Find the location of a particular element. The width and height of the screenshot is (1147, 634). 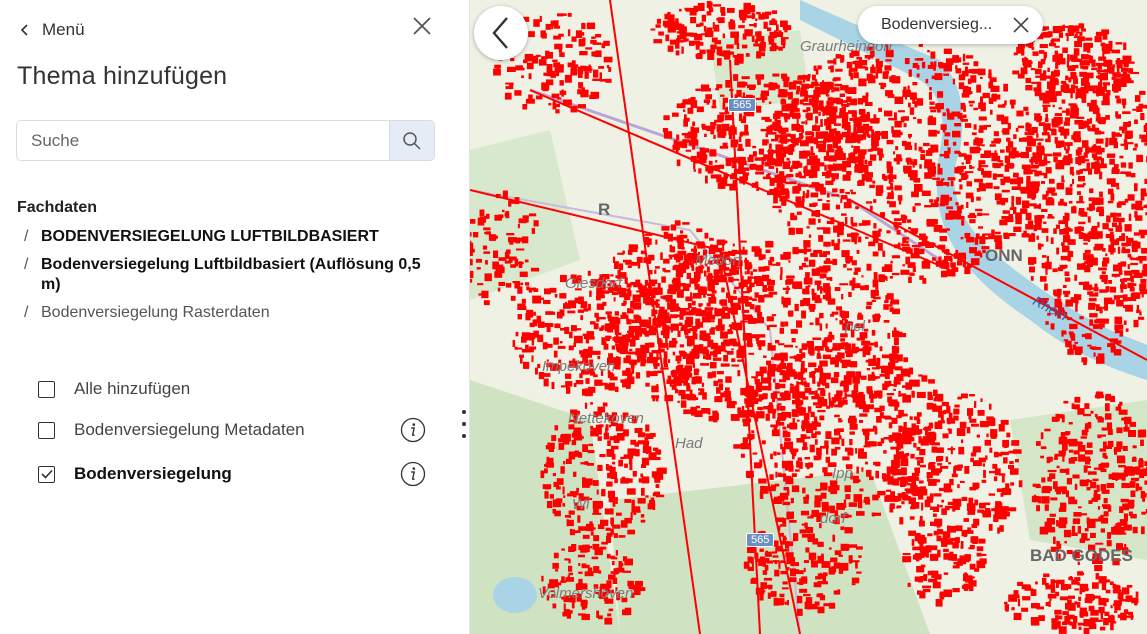

layer-row-metadaten: Bodenversiegelung Metadaten is located at coordinates (233, 430).